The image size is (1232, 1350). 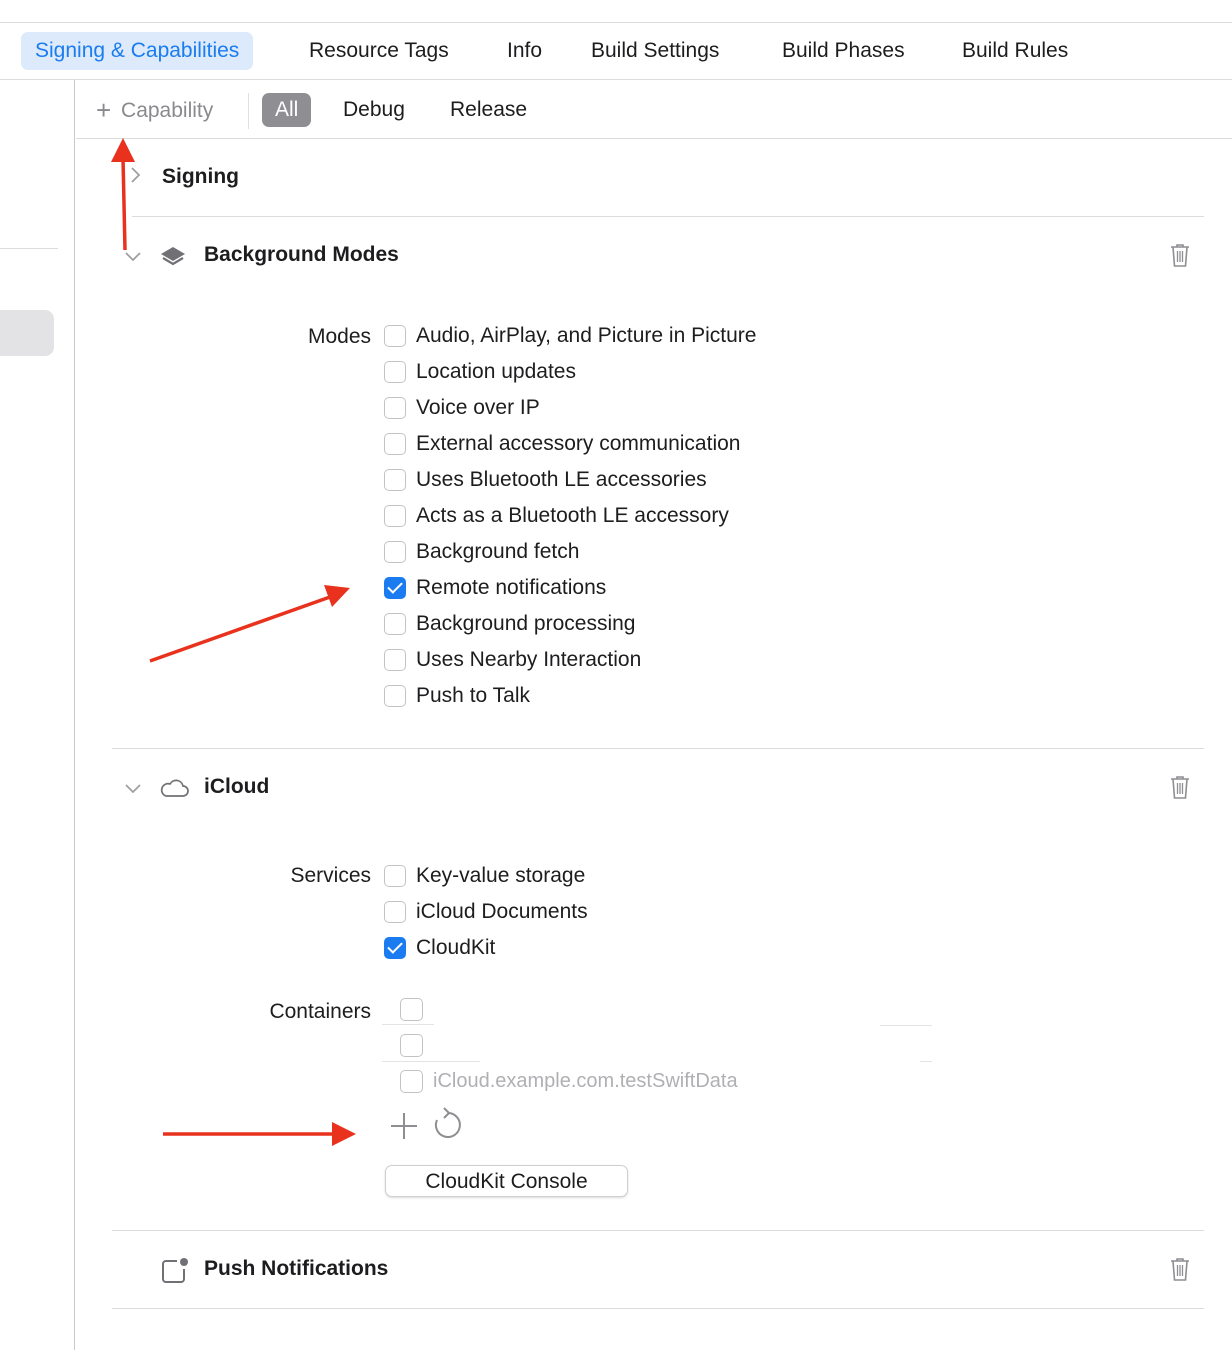 I want to click on add-capability-button: + Capability, so click(x=154, y=110).